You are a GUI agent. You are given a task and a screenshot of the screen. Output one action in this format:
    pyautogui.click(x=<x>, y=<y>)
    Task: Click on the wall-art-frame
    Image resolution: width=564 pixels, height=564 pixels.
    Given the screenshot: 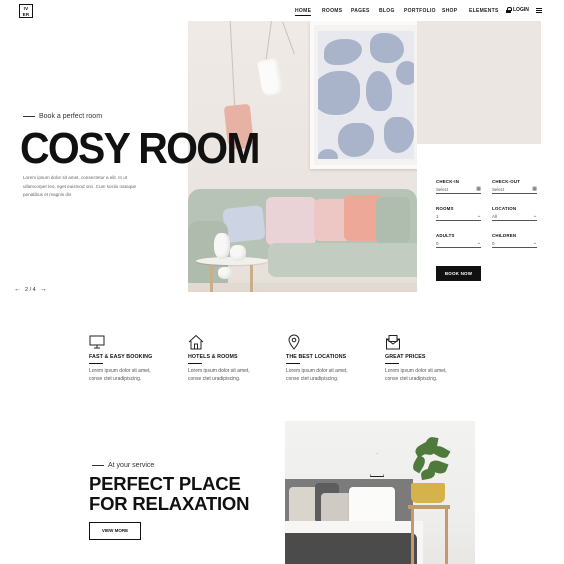 What is the action you would take?
    pyautogui.click(x=363, y=95)
    